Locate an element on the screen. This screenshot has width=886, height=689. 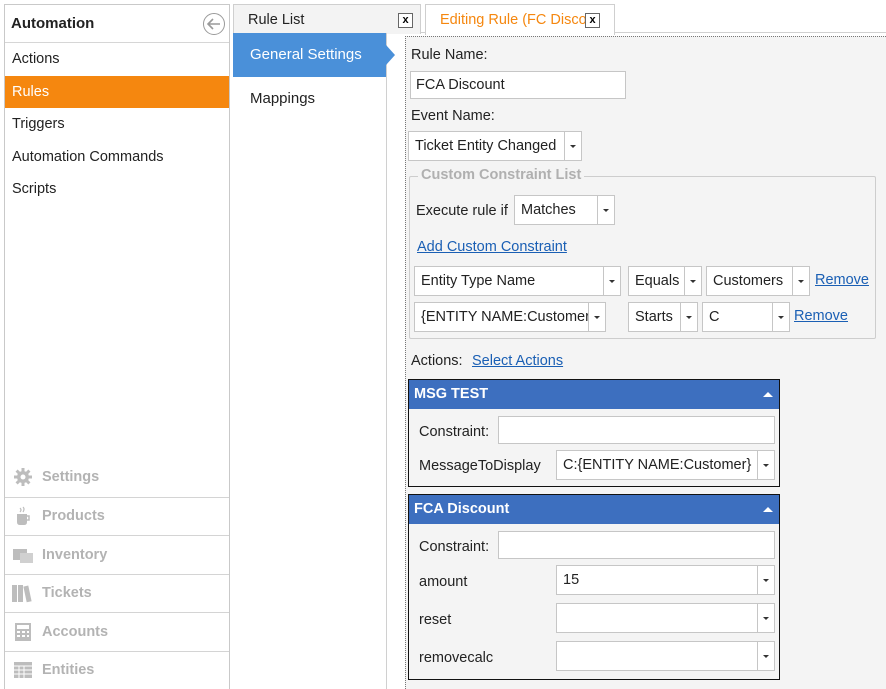
actions-label: Actions: is located at coordinates (437, 361).